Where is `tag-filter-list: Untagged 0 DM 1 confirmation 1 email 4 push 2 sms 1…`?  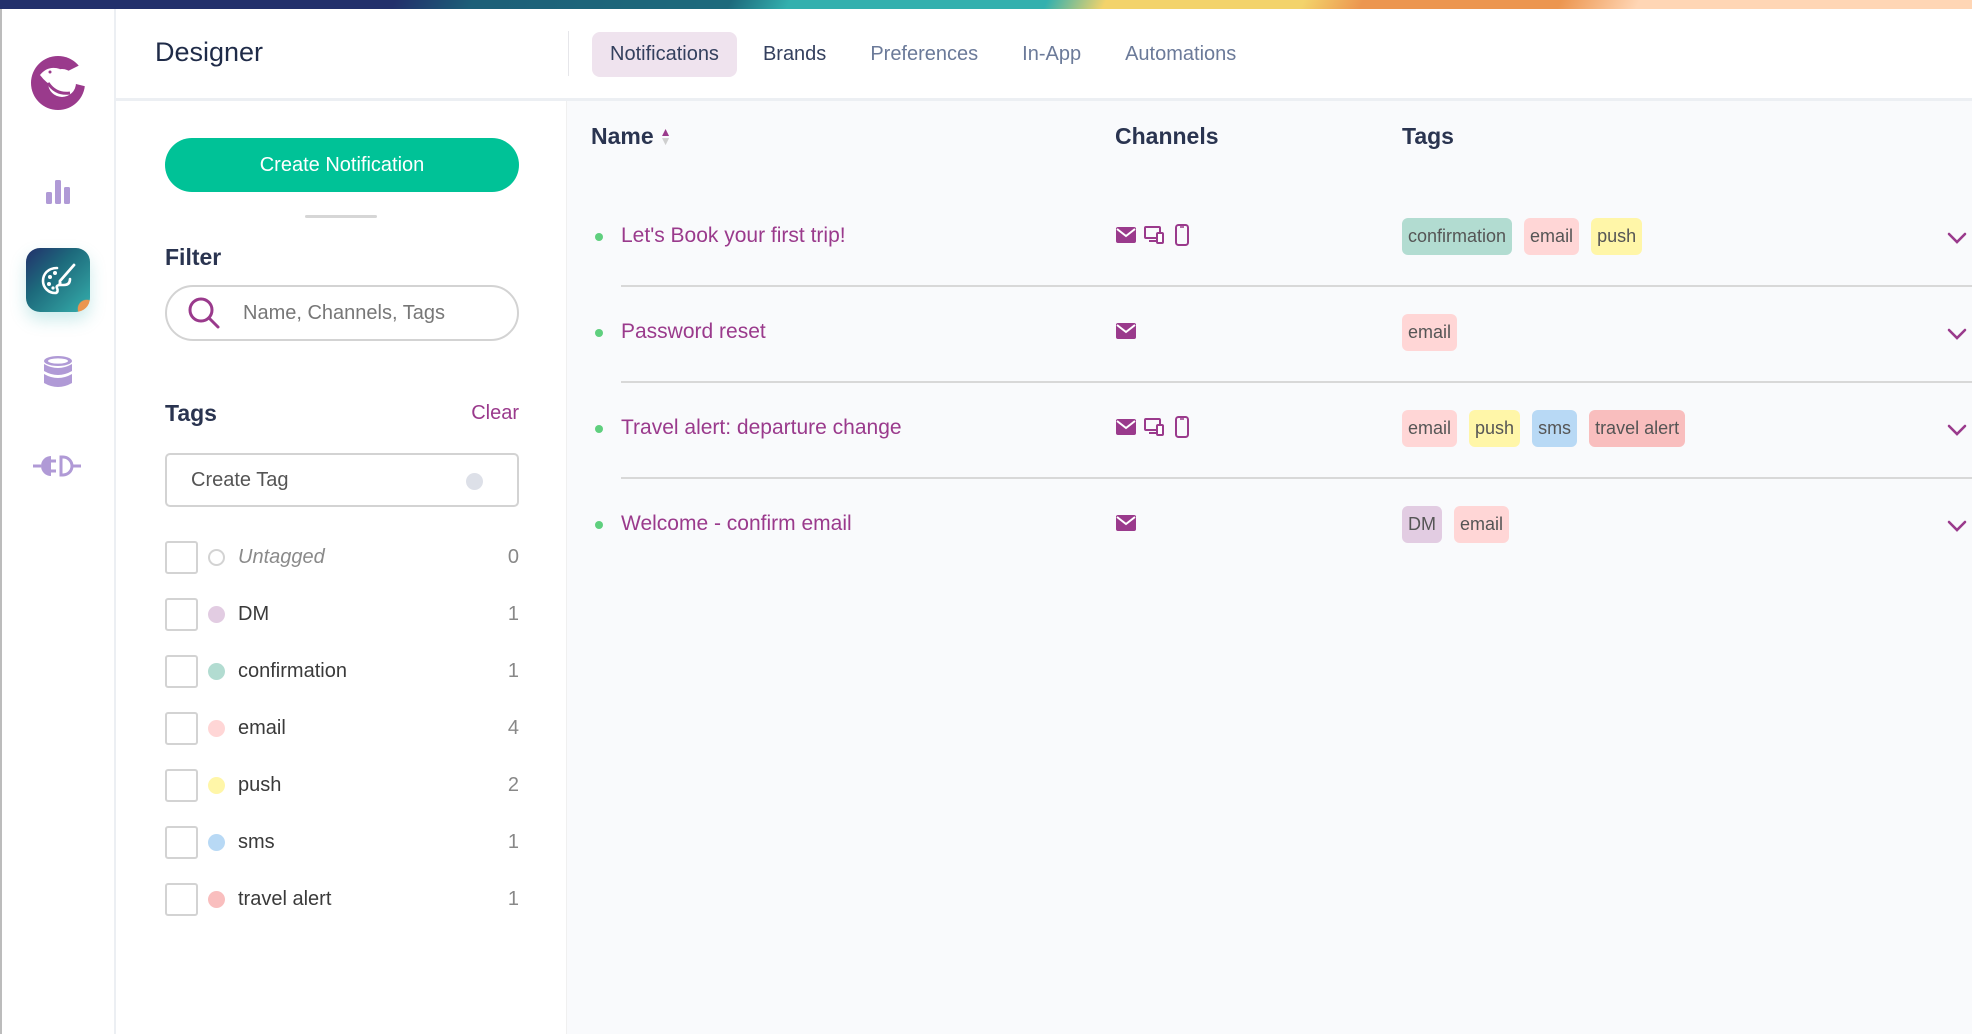 tag-filter-list: Untagged 0 DM 1 confirmation 1 email 4 push 2 sms 1… is located at coordinates (342, 728).